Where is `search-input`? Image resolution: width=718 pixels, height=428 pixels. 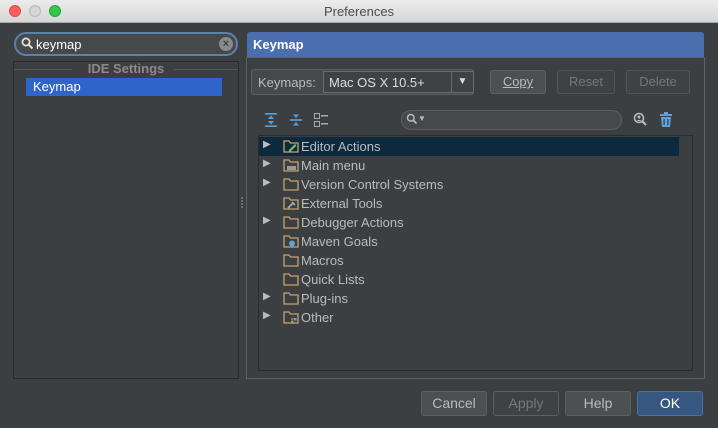
search-input is located at coordinates (126, 44).